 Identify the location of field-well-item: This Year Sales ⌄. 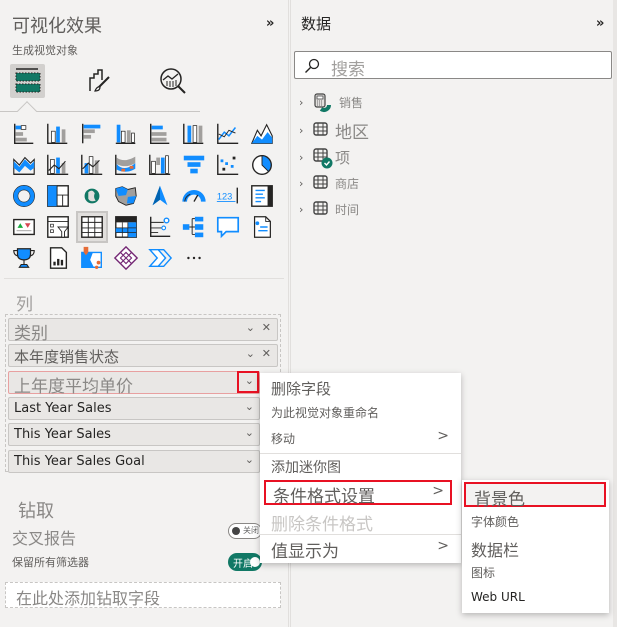
(134, 434).